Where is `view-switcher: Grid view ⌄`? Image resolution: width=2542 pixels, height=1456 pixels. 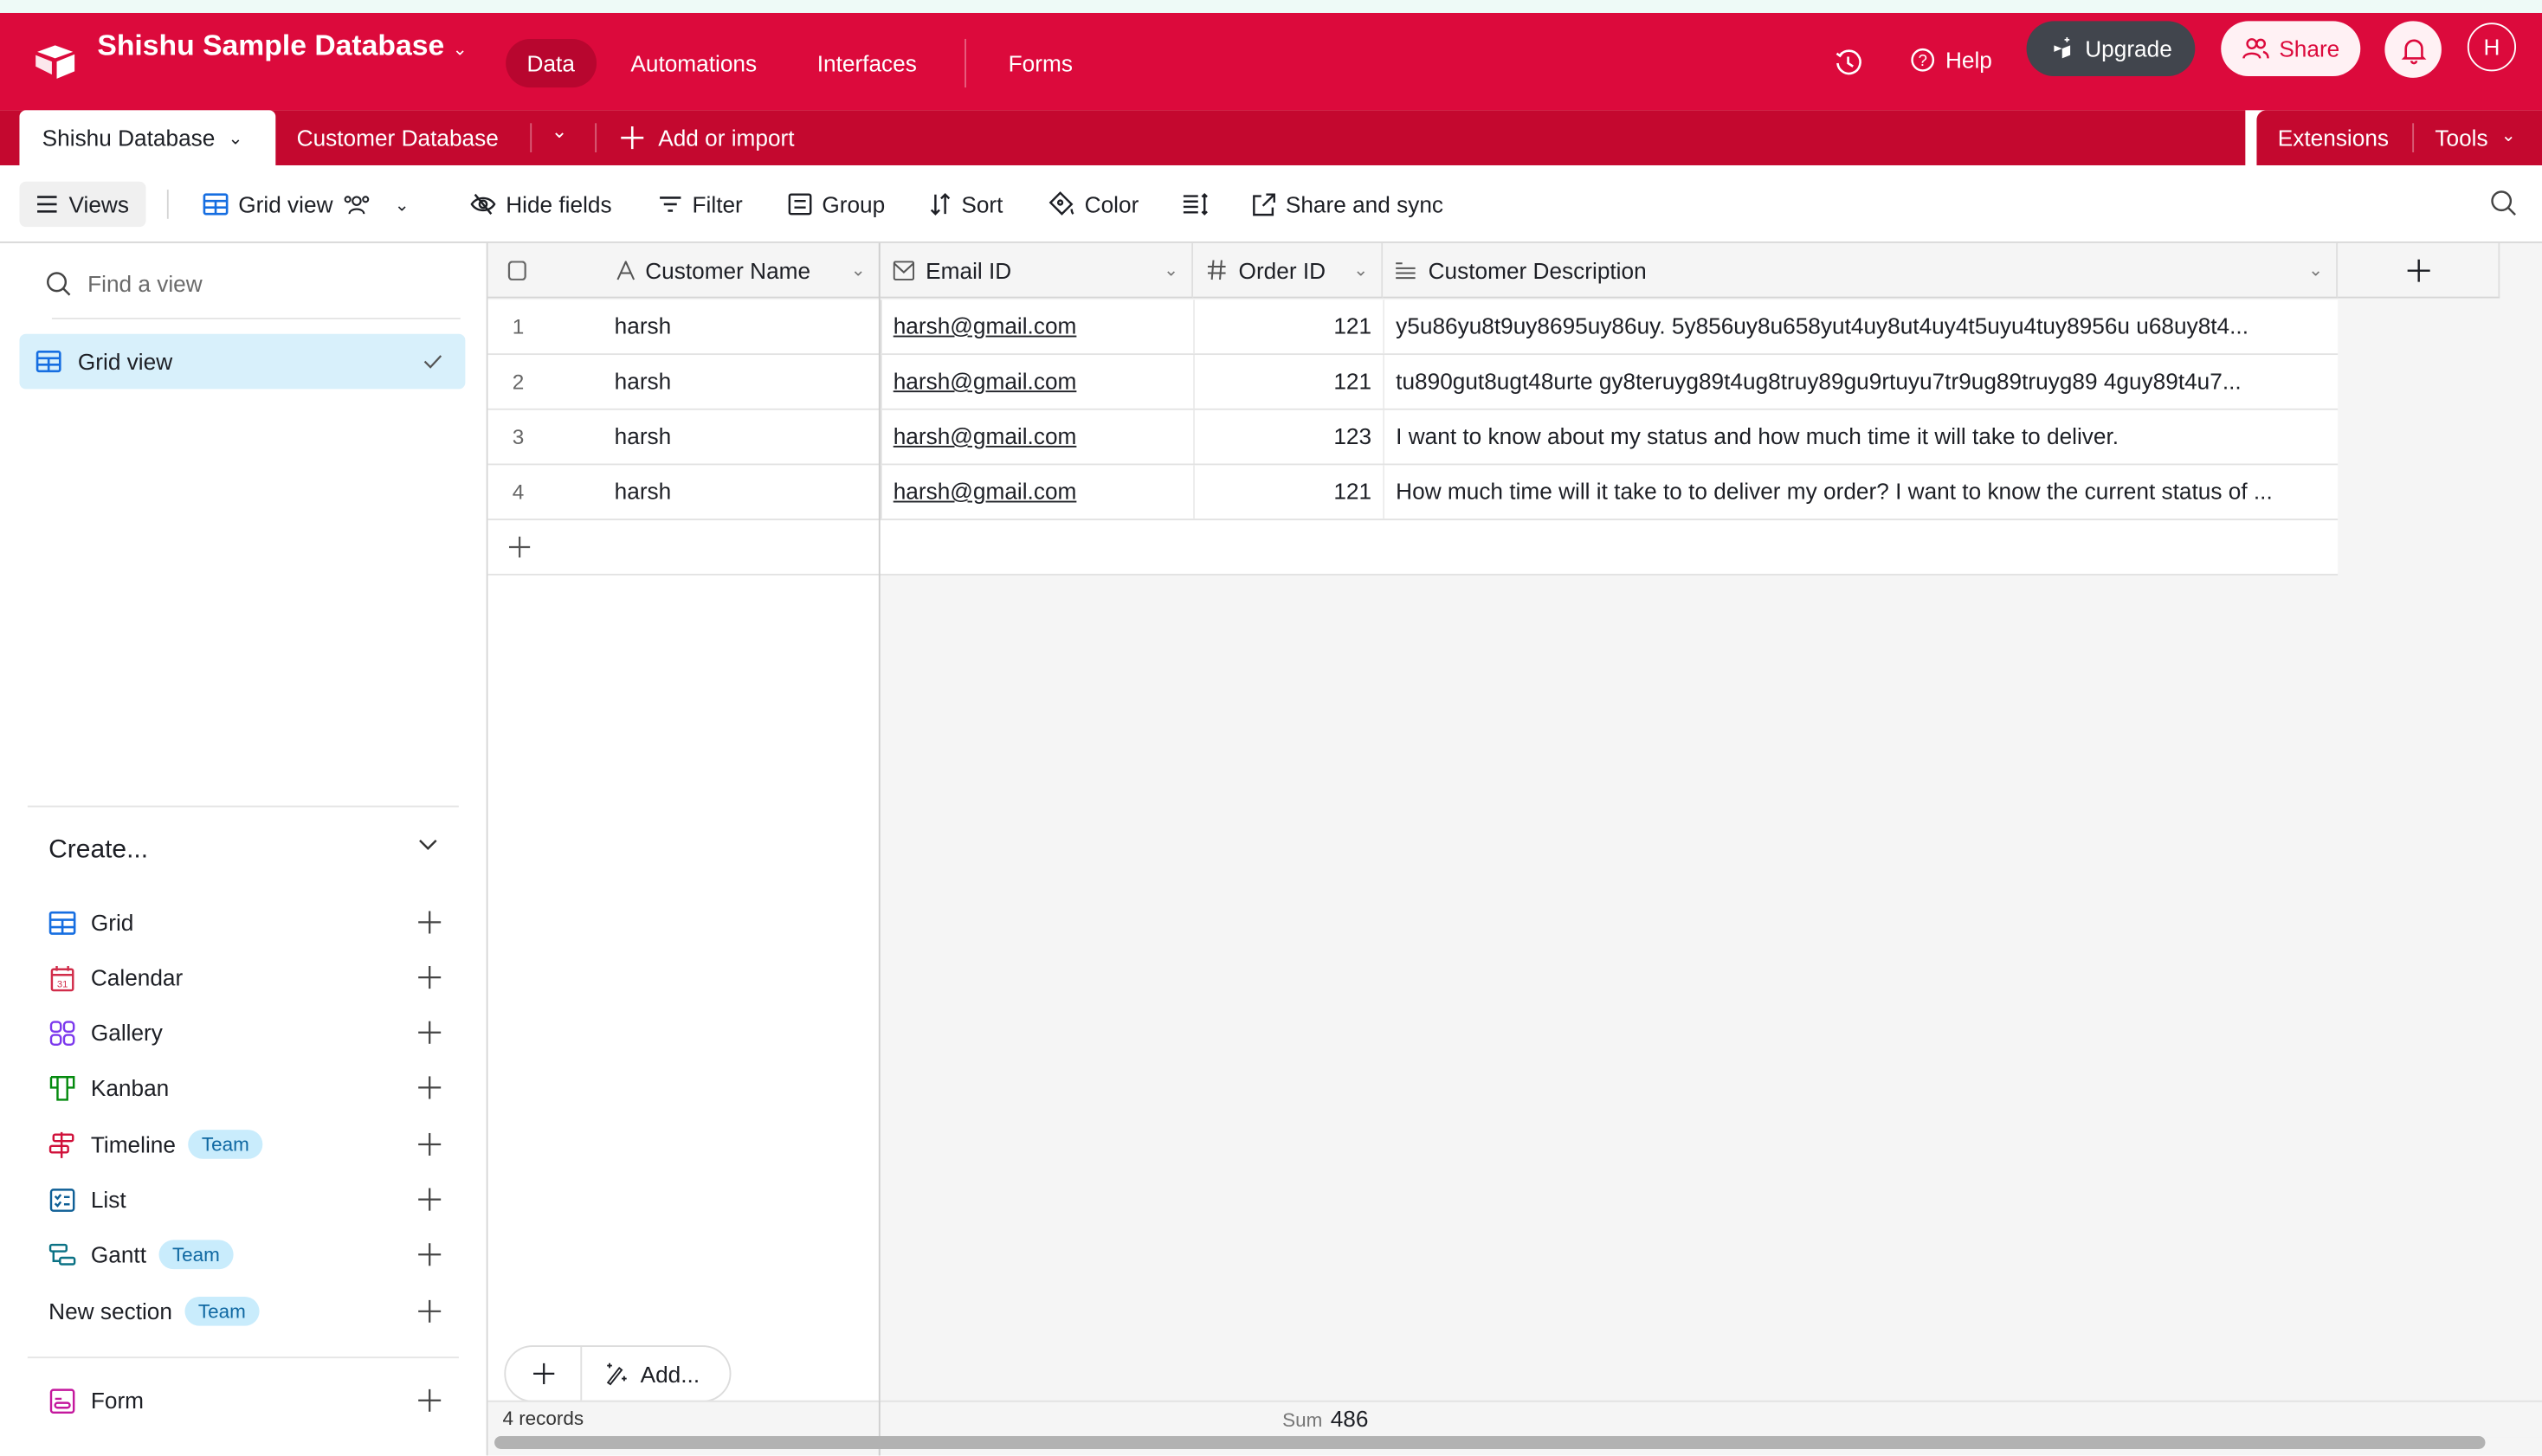
view-switcher: Grid view ⌄ is located at coordinates (306, 204).